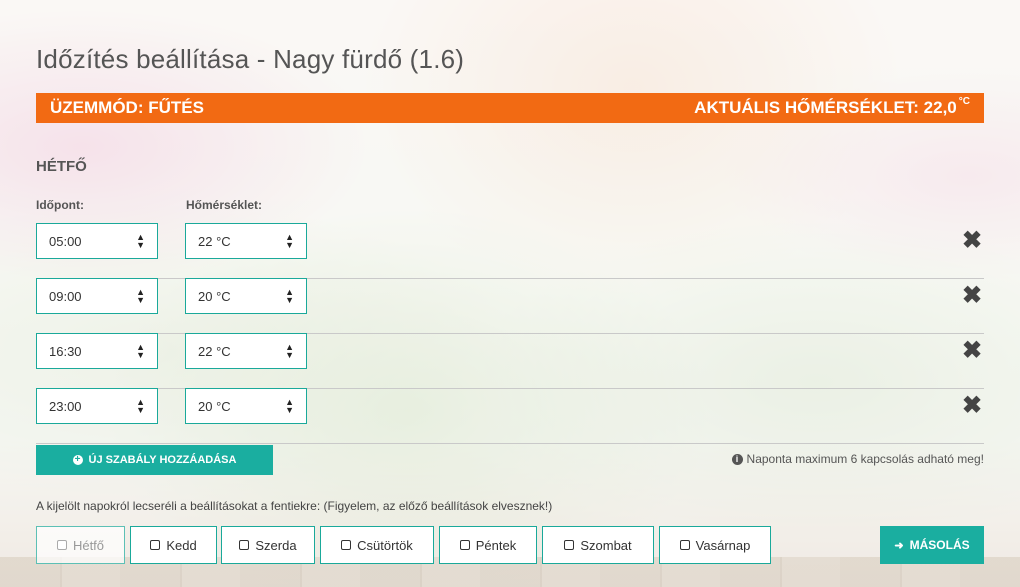  I want to click on day-label: Szerda, so click(276, 545).